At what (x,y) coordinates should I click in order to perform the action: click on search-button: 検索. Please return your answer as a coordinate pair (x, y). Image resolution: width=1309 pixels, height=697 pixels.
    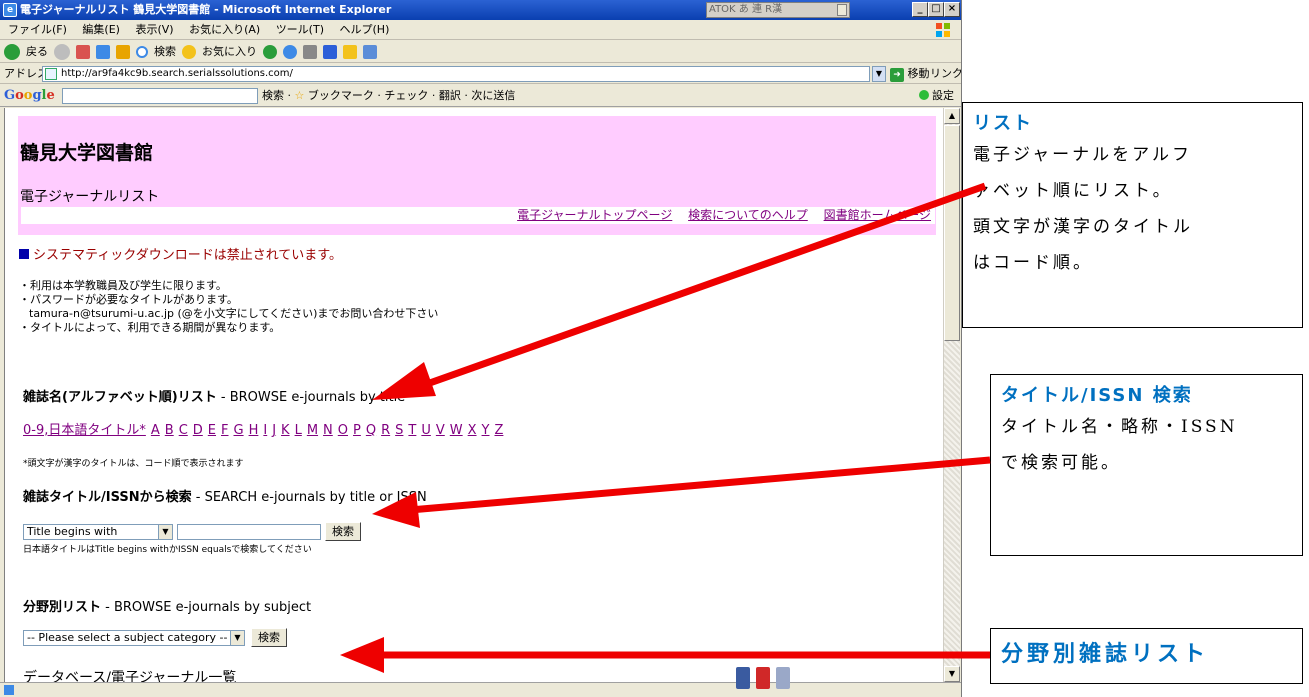
    Looking at the image, I should click on (165, 52).